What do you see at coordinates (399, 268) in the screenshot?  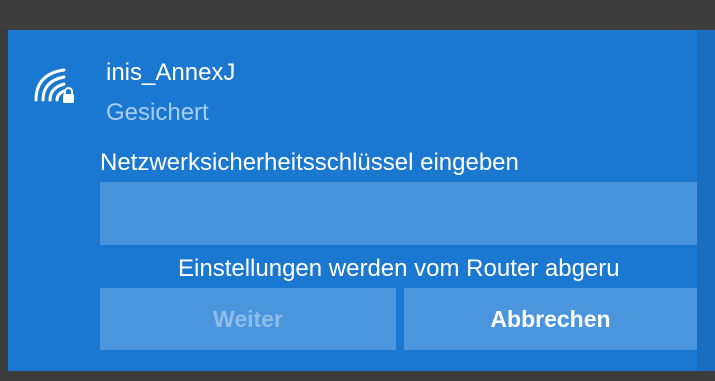 I see `router-settings-note: Einstellungen werden vom Router abgeru` at bounding box center [399, 268].